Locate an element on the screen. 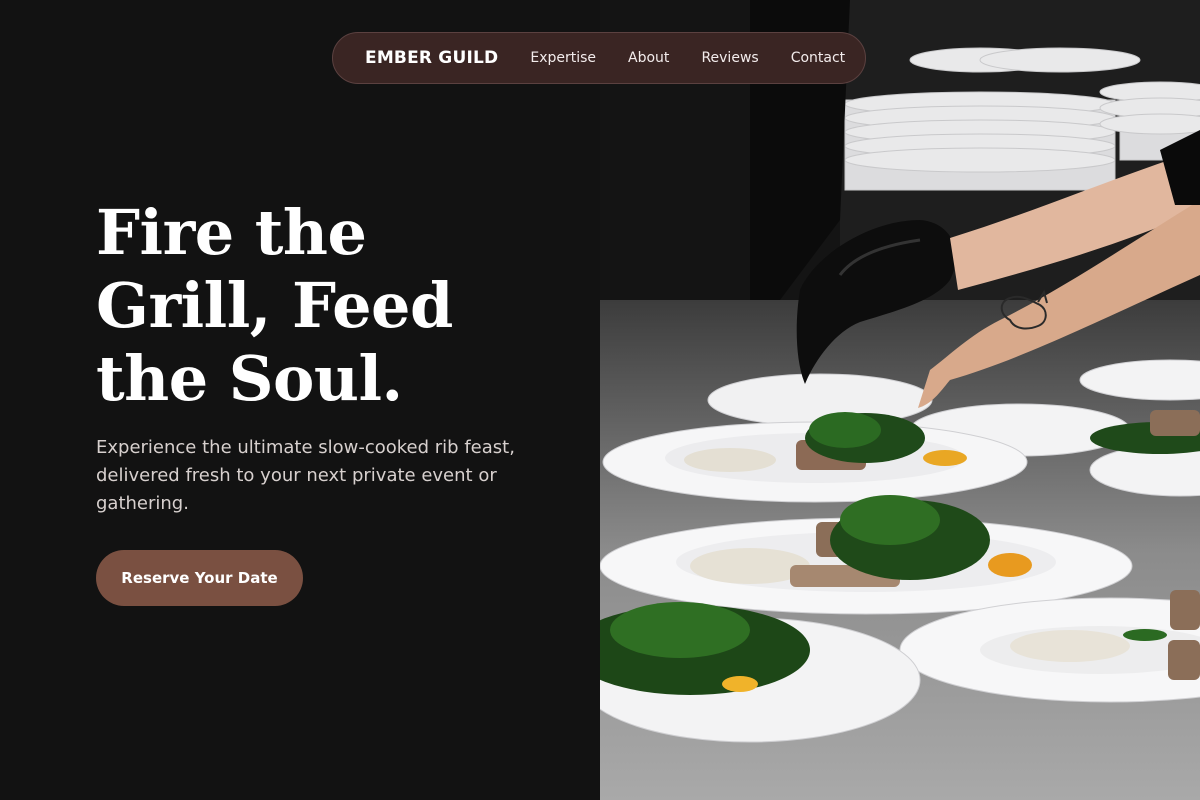 This screenshot has height=800, width=1200. nav-link-expertise: Expertise is located at coordinates (563, 58).